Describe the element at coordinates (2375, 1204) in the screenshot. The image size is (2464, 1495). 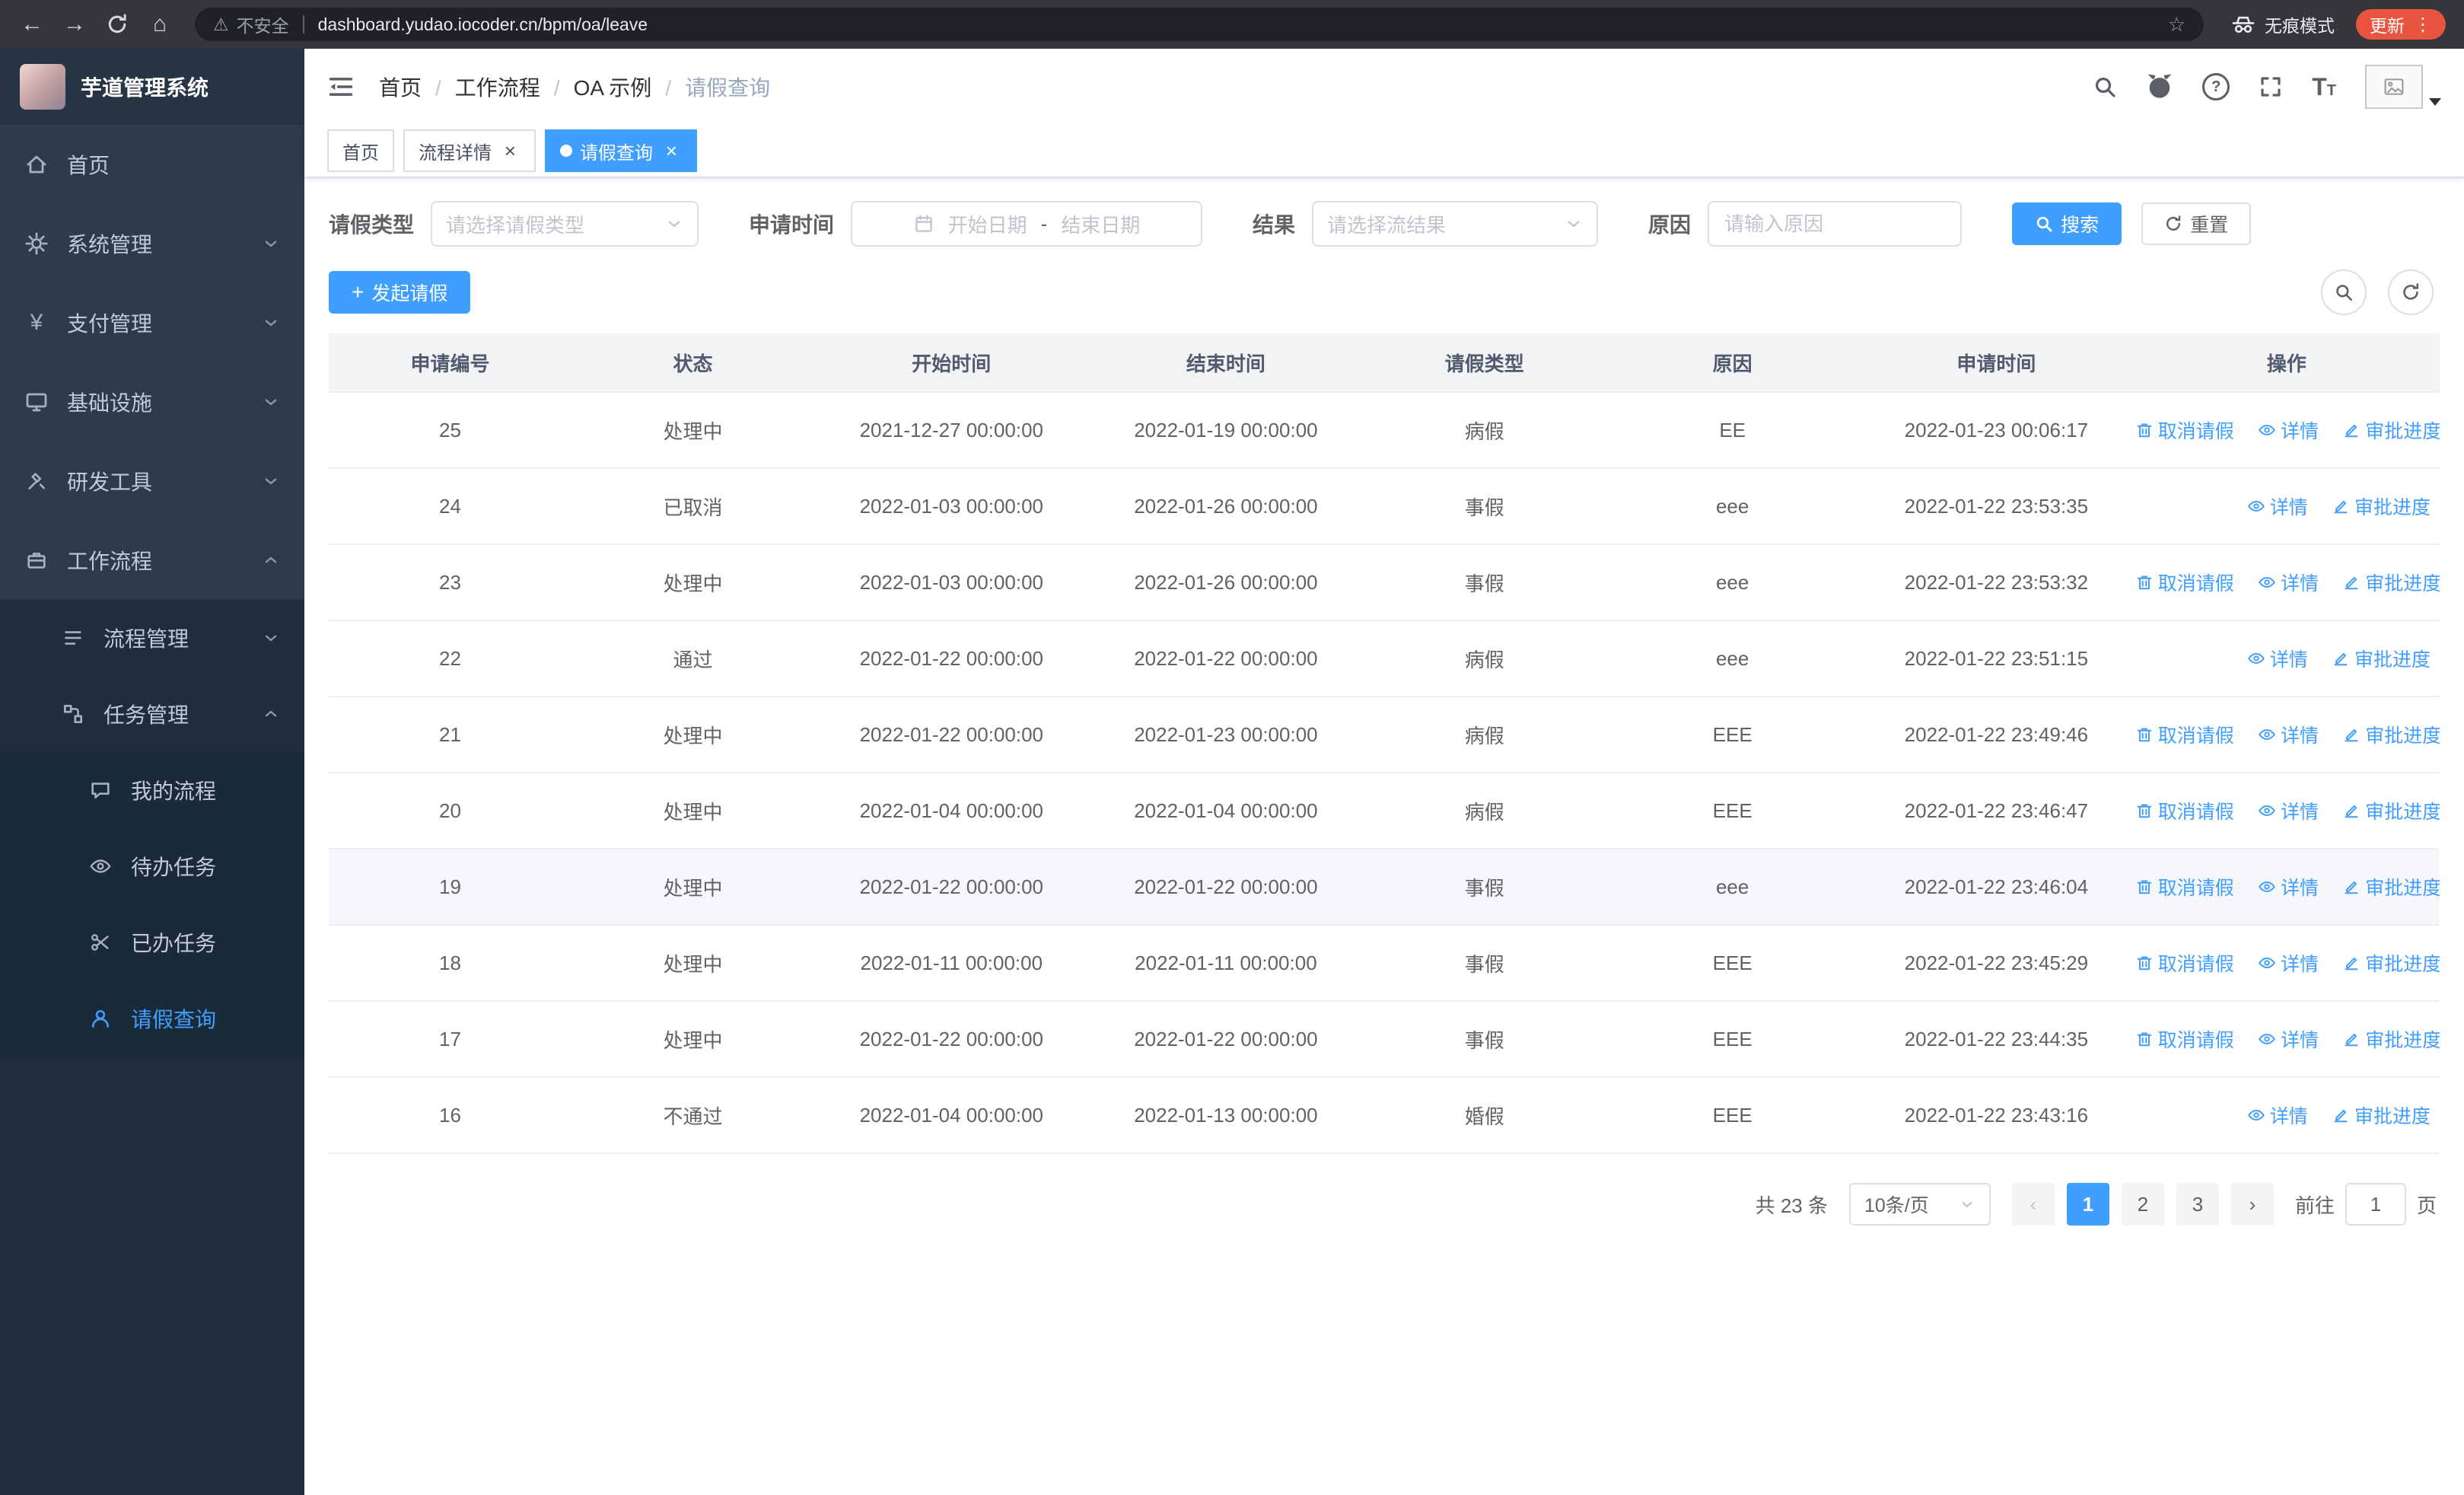
I see `goto-page-input` at that location.